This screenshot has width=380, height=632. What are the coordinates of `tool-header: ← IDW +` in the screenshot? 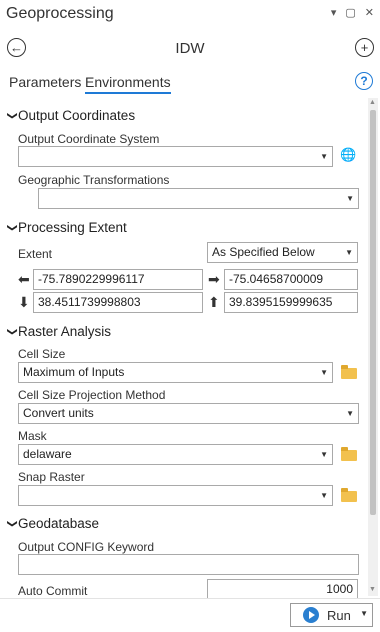 It's located at (190, 48).